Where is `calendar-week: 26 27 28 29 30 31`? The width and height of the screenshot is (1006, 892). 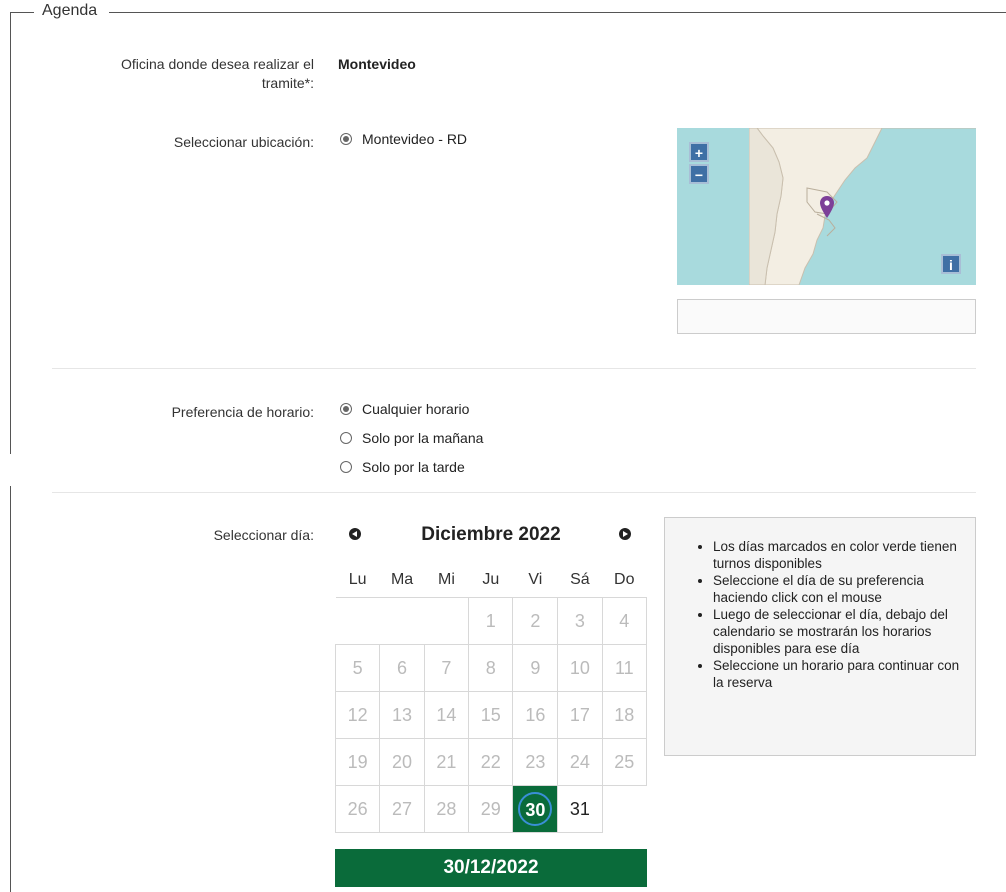 calendar-week: 26 27 28 29 30 31 is located at coordinates (490, 809).